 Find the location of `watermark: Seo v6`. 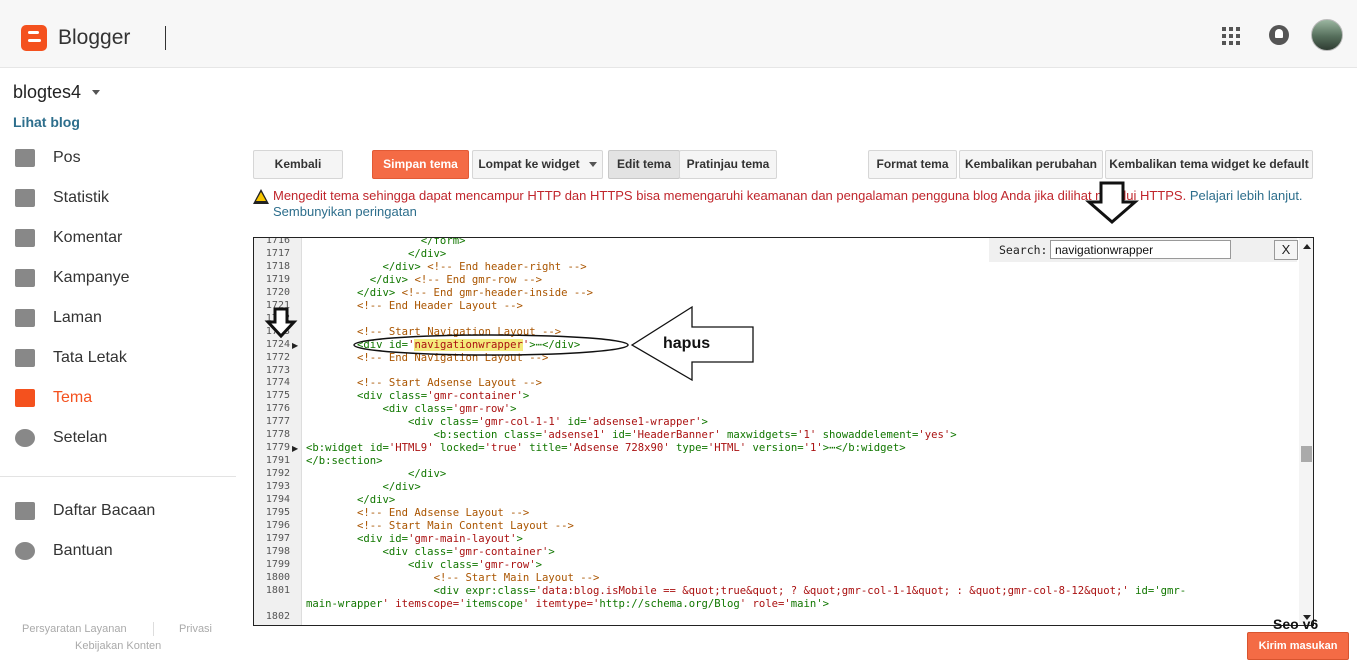

watermark: Seo v6 is located at coordinates (1296, 624).